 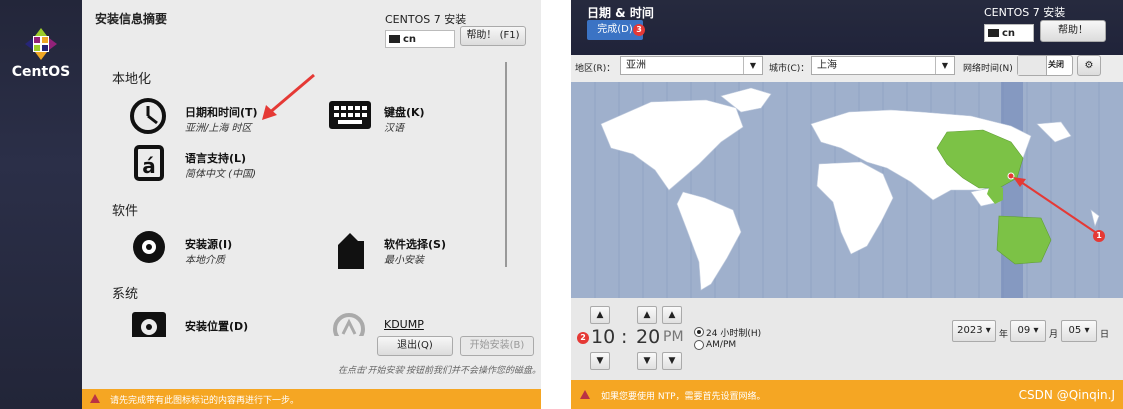 What do you see at coordinates (350, 115) in the screenshot?
I see `keyboard-icon` at bounding box center [350, 115].